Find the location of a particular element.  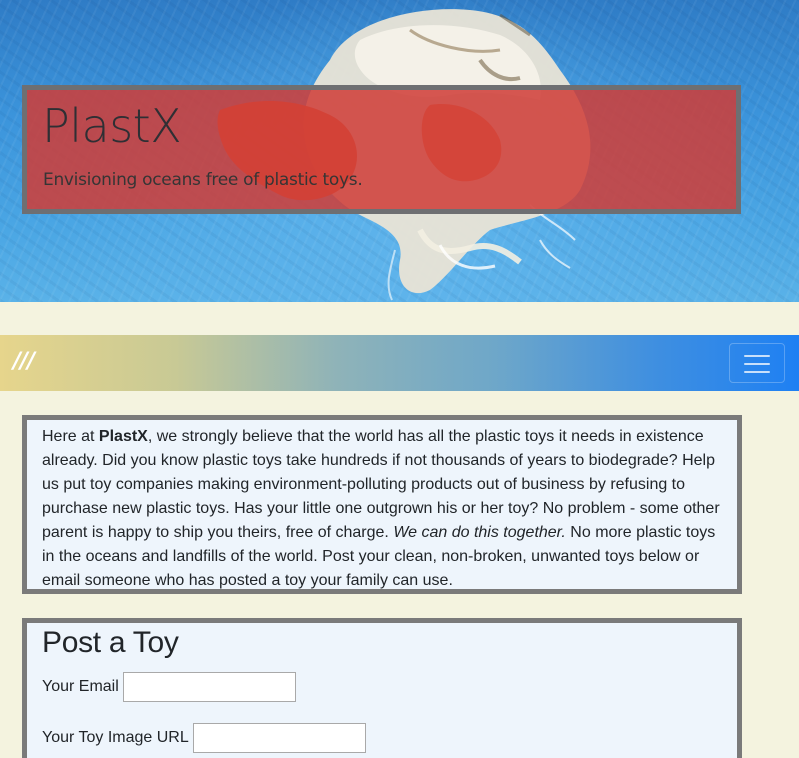

image-url-field-row: Your Toy Image URL is located at coordinates (204, 738).